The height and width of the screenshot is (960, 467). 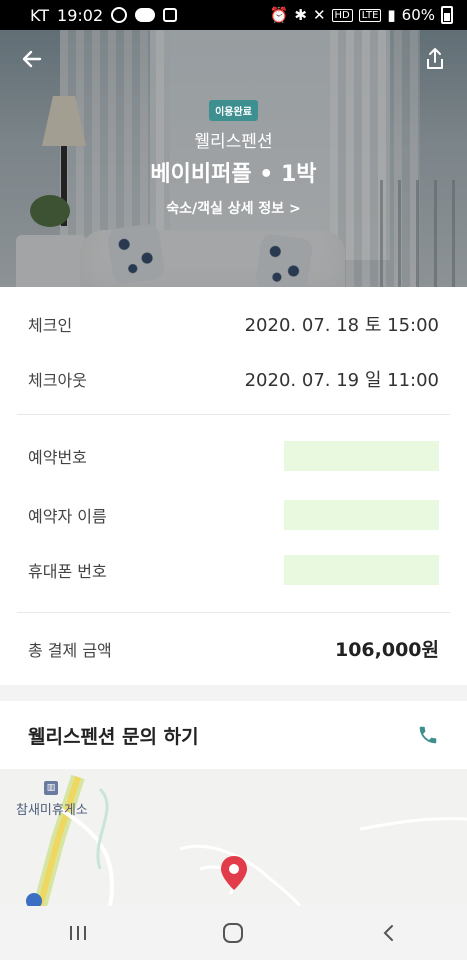 What do you see at coordinates (342, 15) in the screenshot?
I see `hd-icon: HD` at bounding box center [342, 15].